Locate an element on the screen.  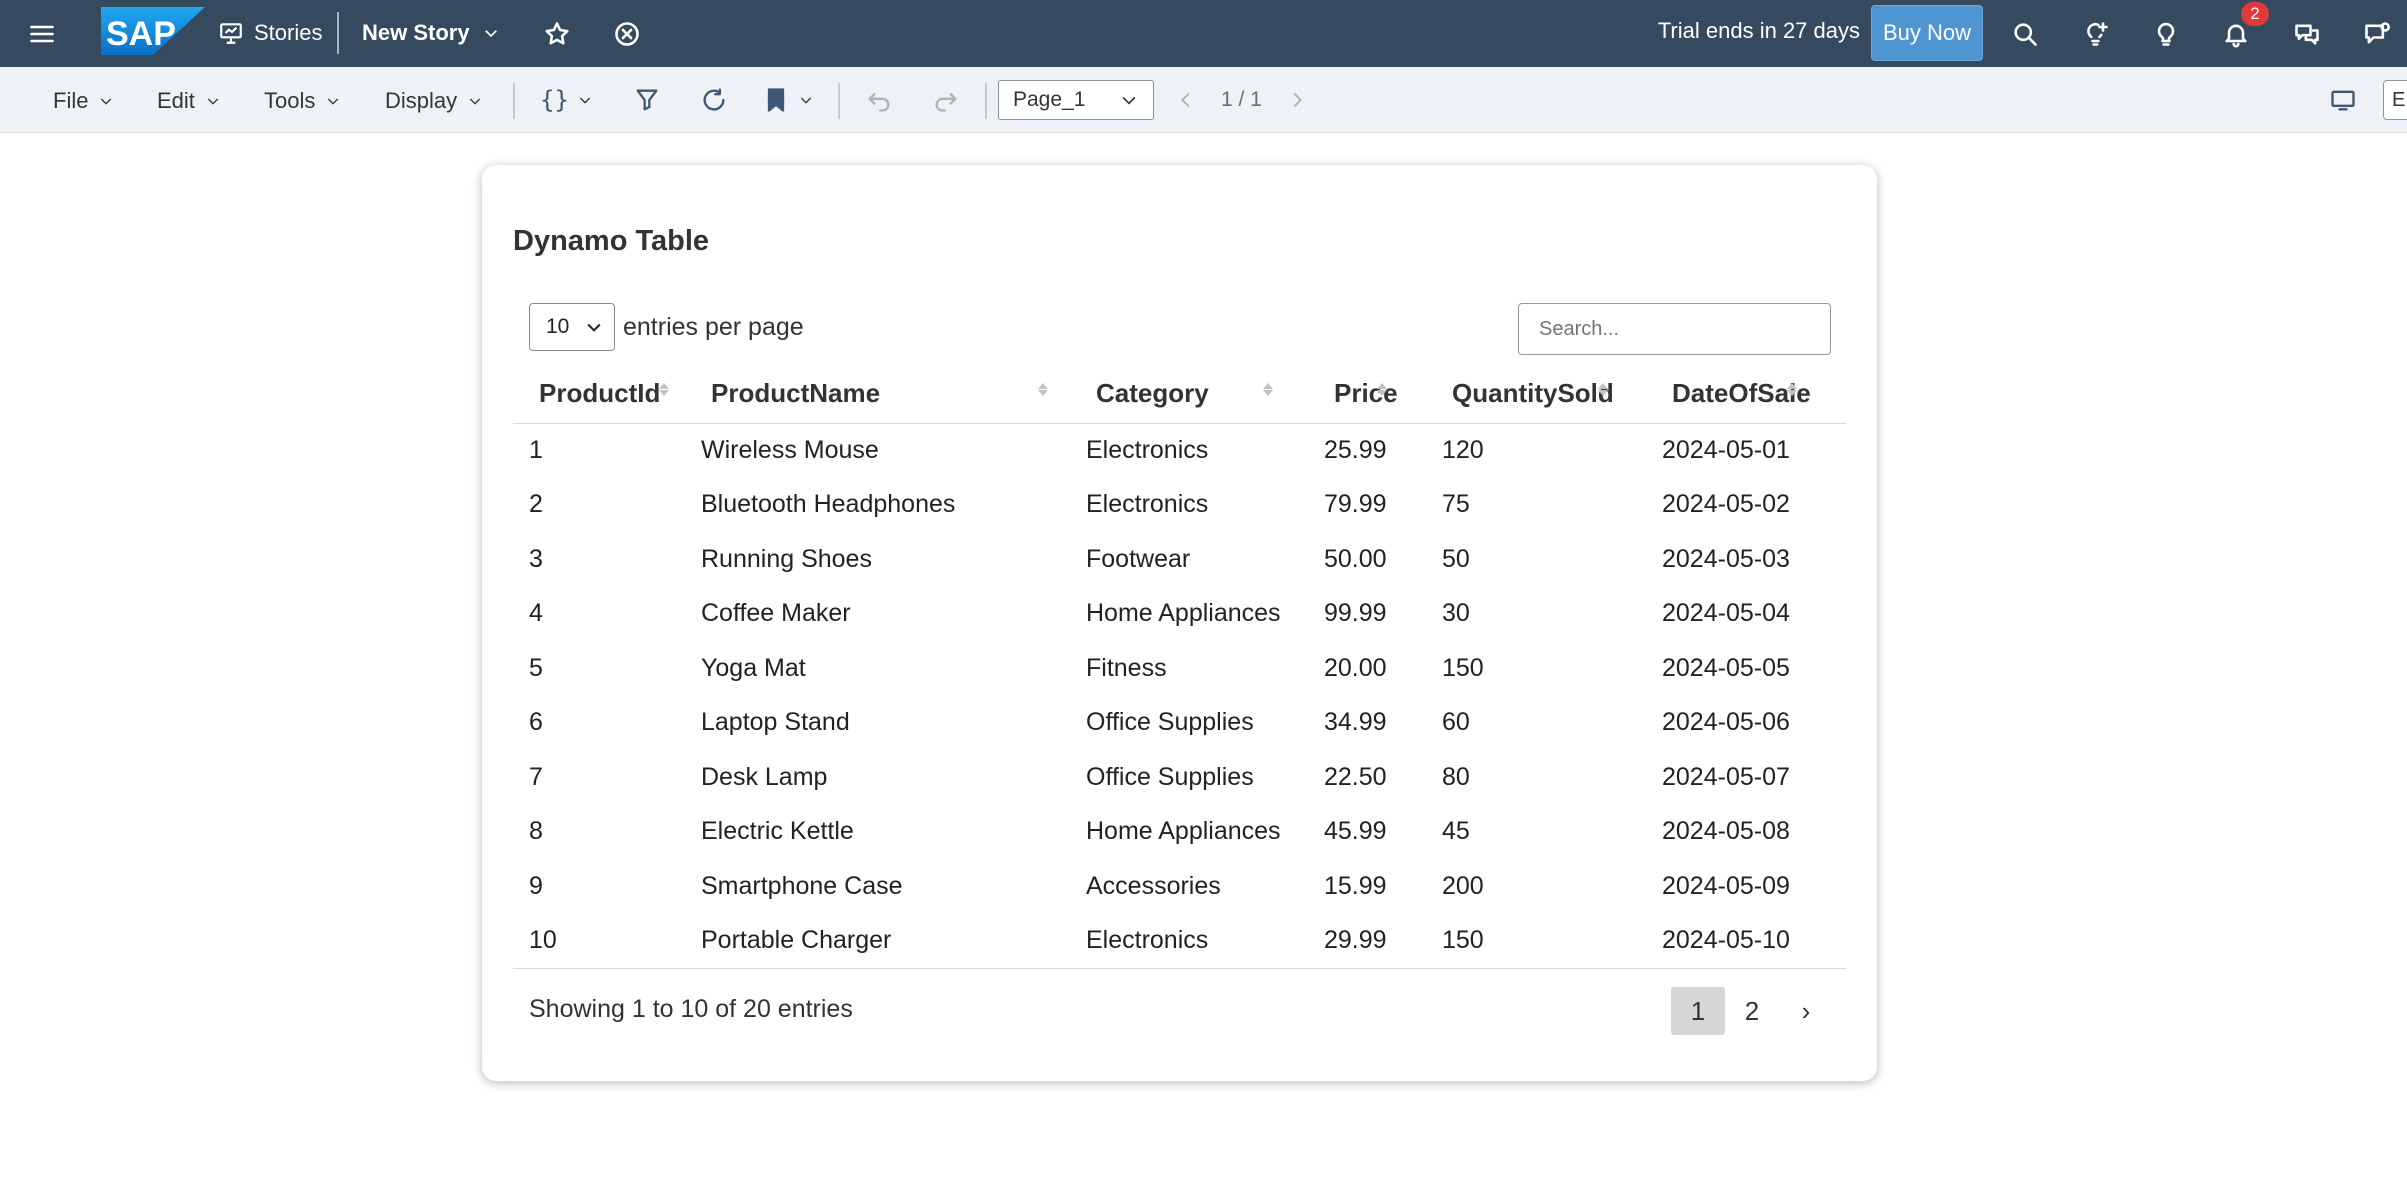
page-button-2: 2 is located at coordinates (1752, 1011).